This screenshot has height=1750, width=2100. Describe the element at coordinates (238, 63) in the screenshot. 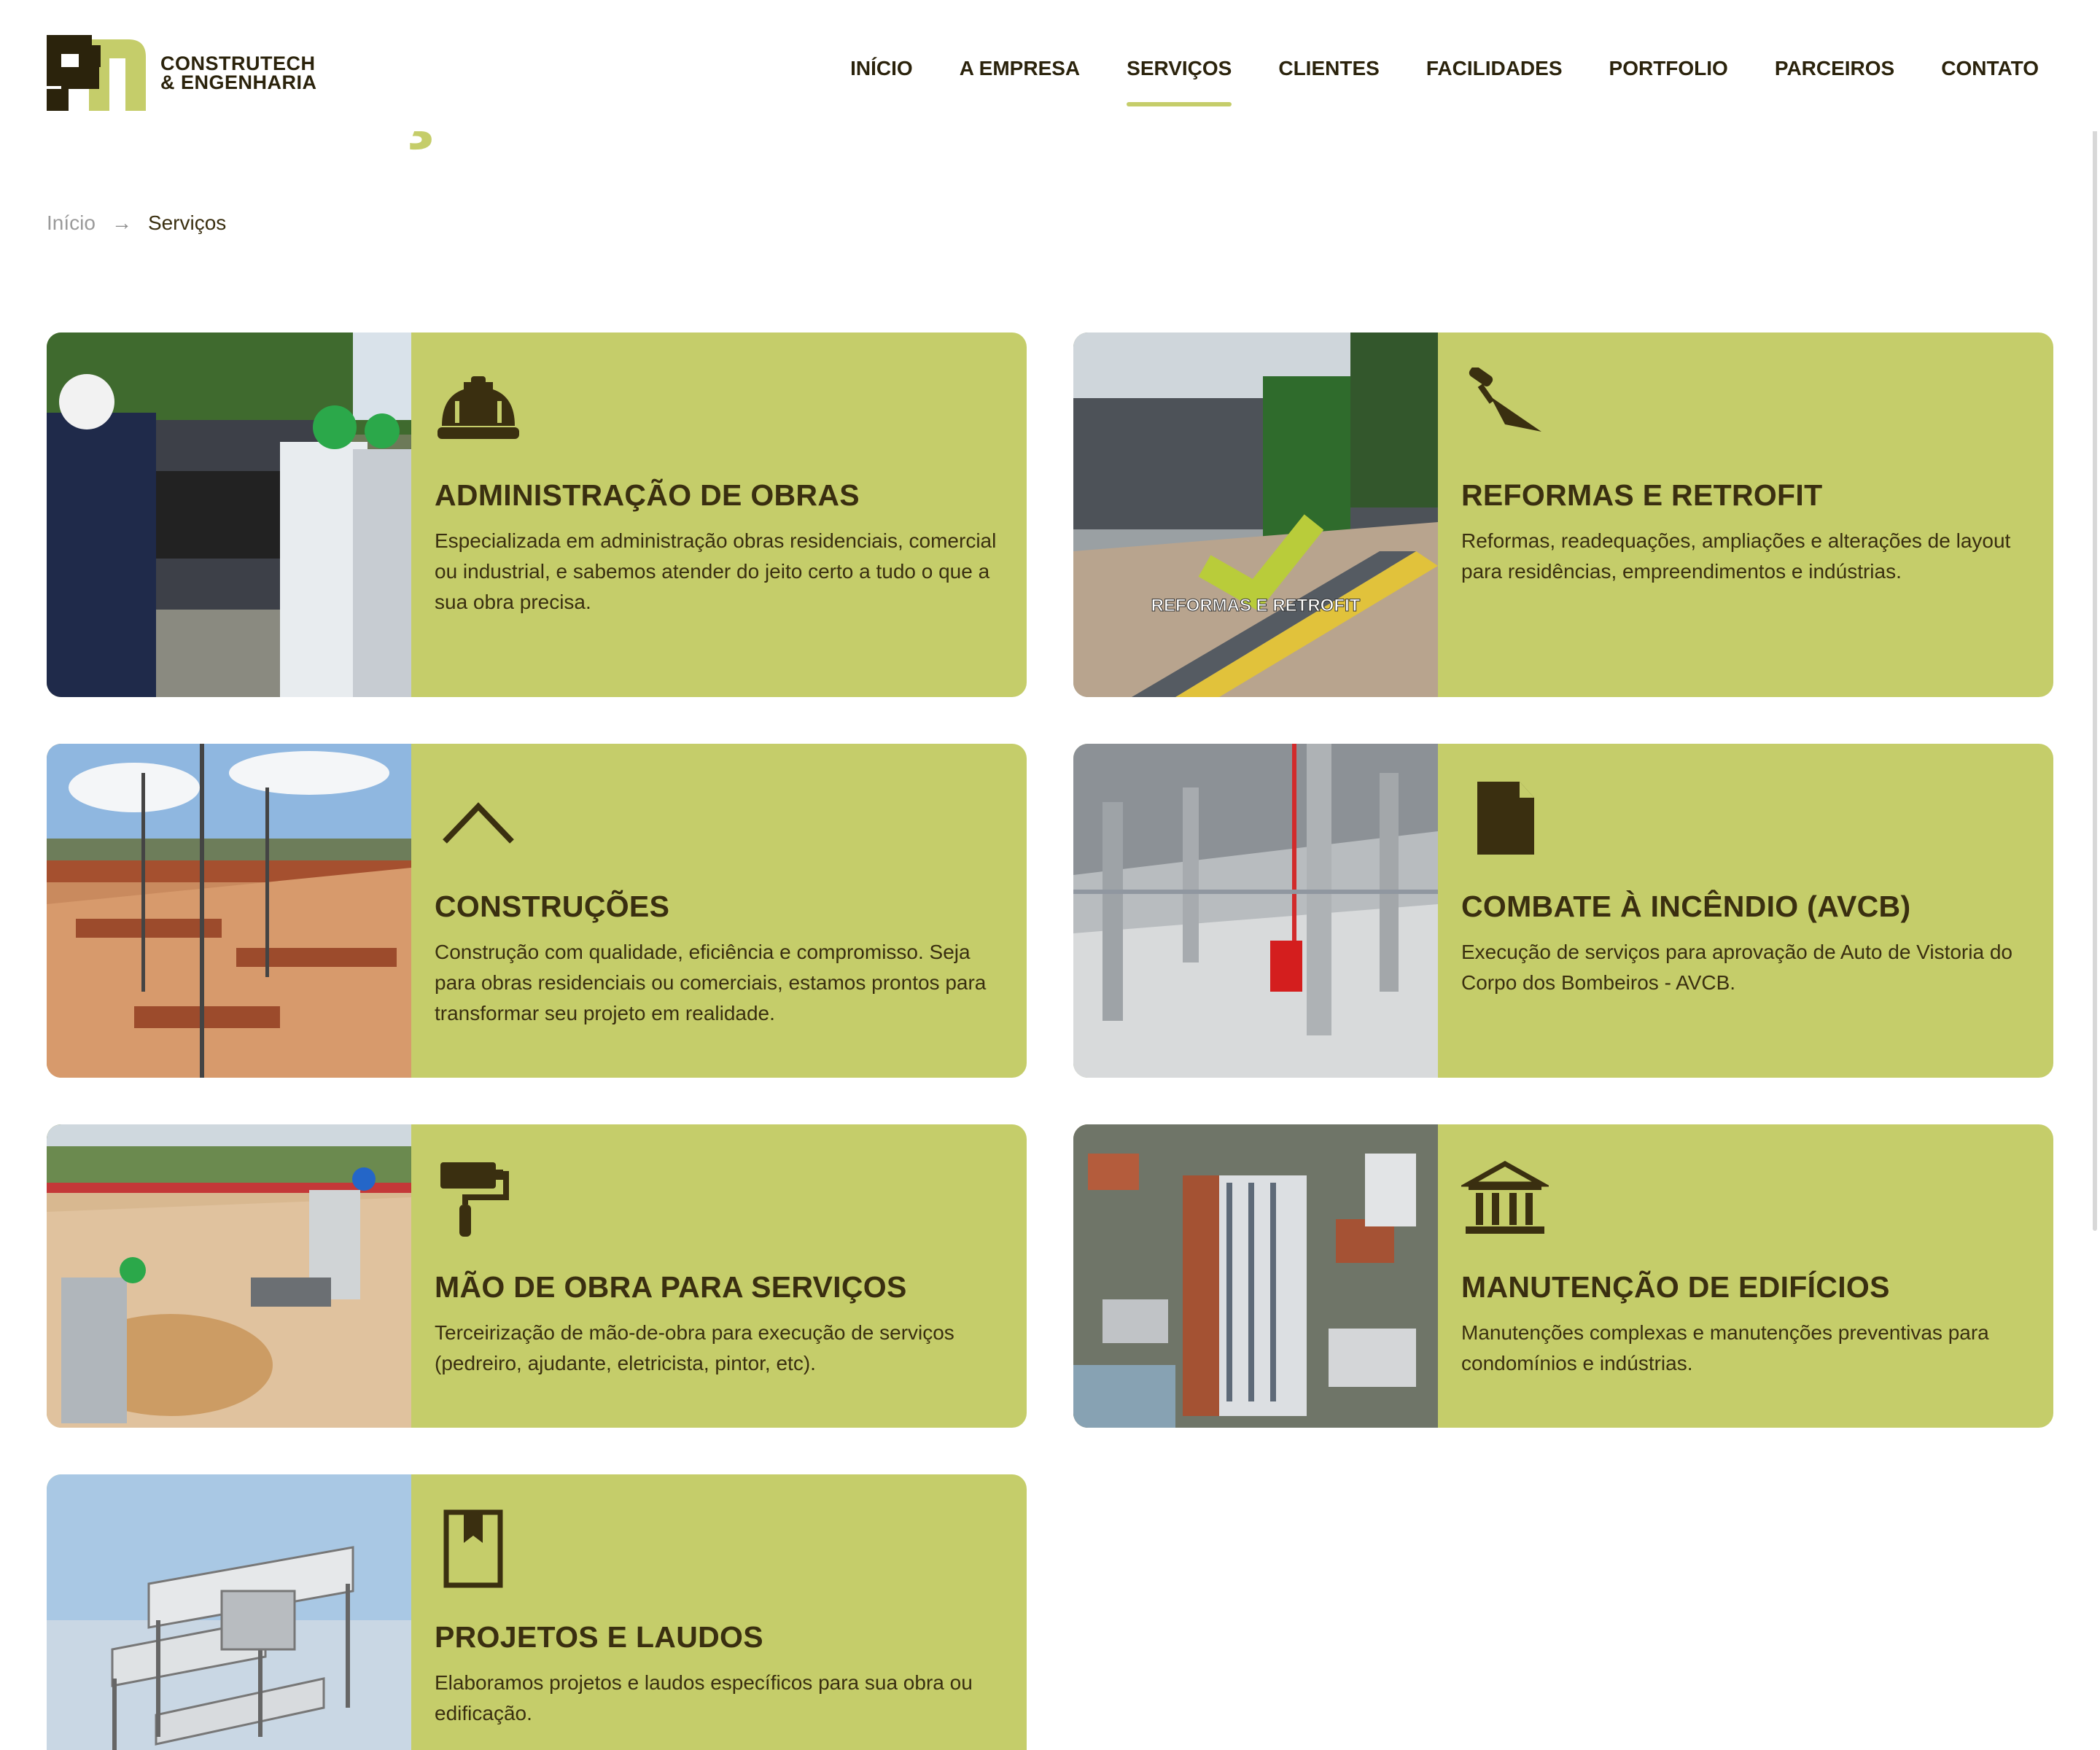

I see `brand-name: CONSTRUTECH` at that location.